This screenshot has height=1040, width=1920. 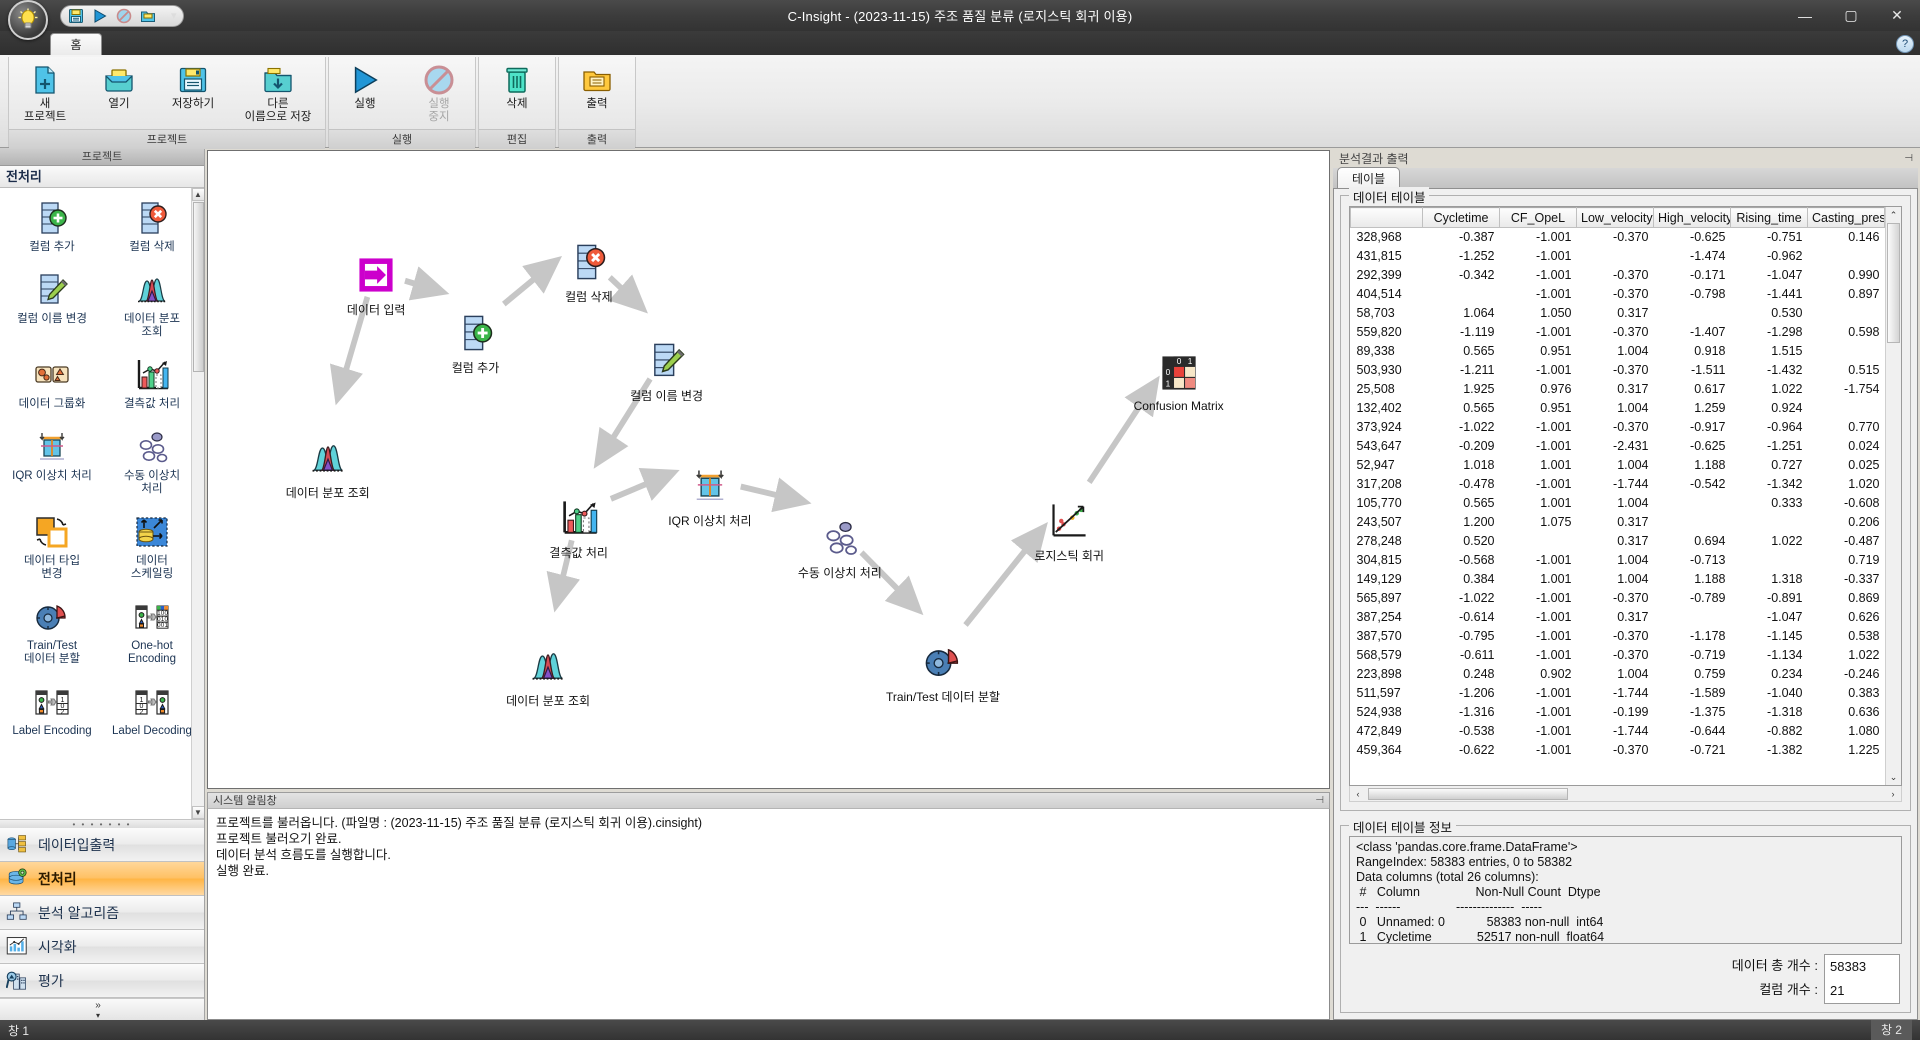 What do you see at coordinates (102, 879) in the screenshot?
I see `sidebar-item-2: 전처리` at bounding box center [102, 879].